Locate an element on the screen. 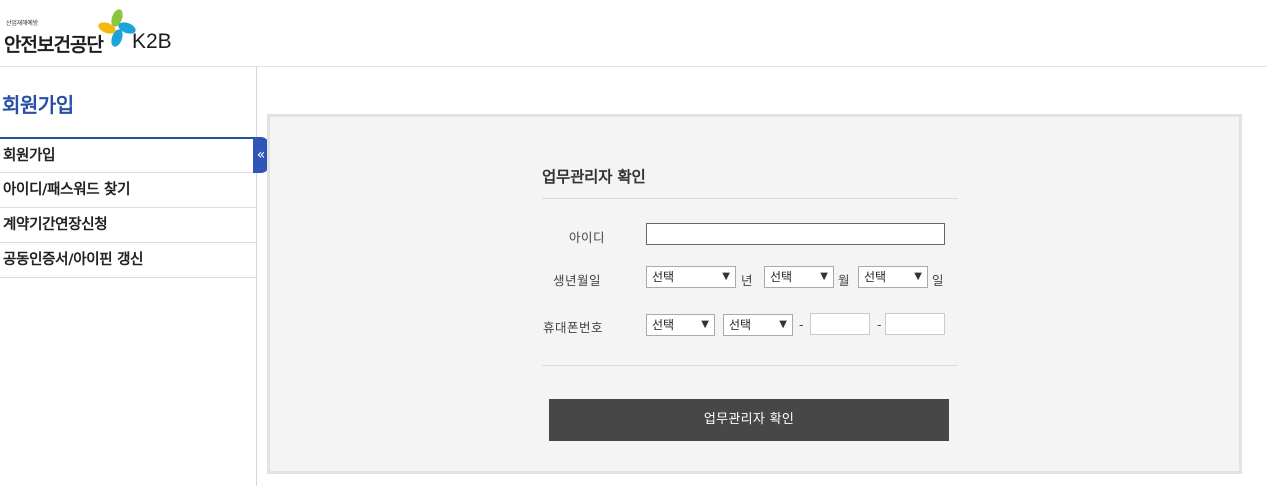 This screenshot has height=486, width=1267. birth-day-select: 선택 ▼ is located at coordinates (893, 277).